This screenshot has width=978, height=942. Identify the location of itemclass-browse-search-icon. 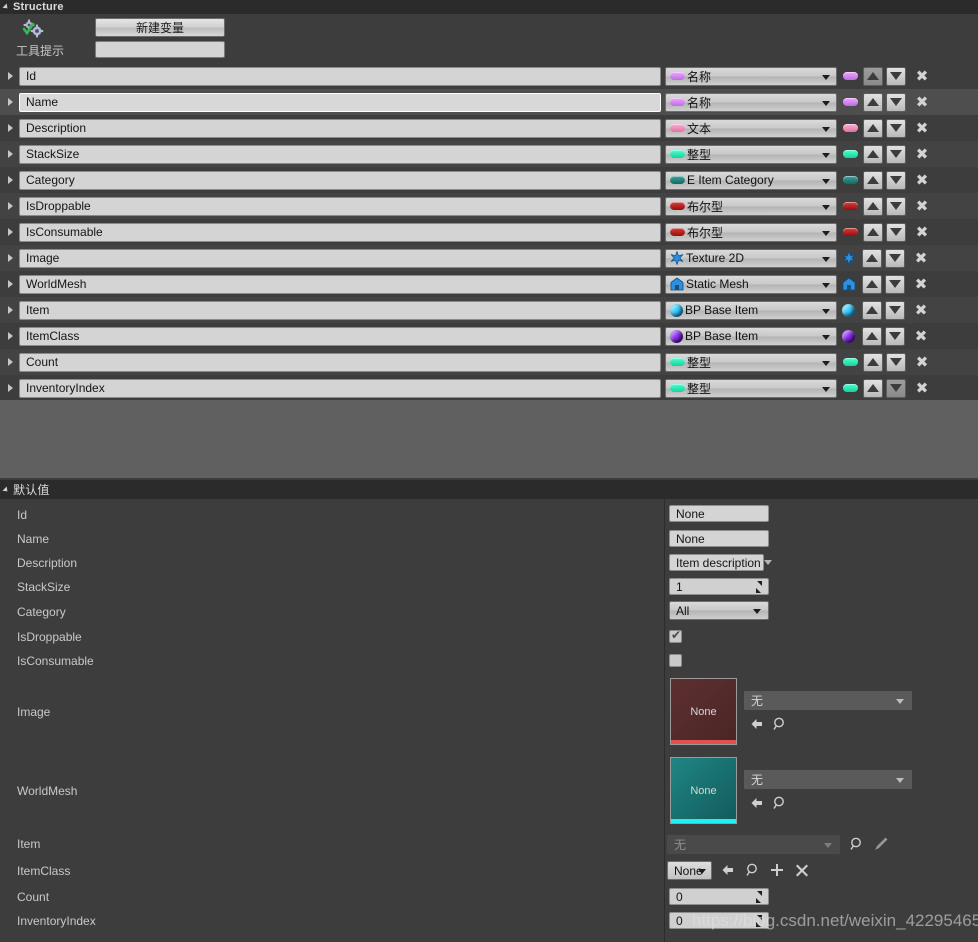
(753, 870).